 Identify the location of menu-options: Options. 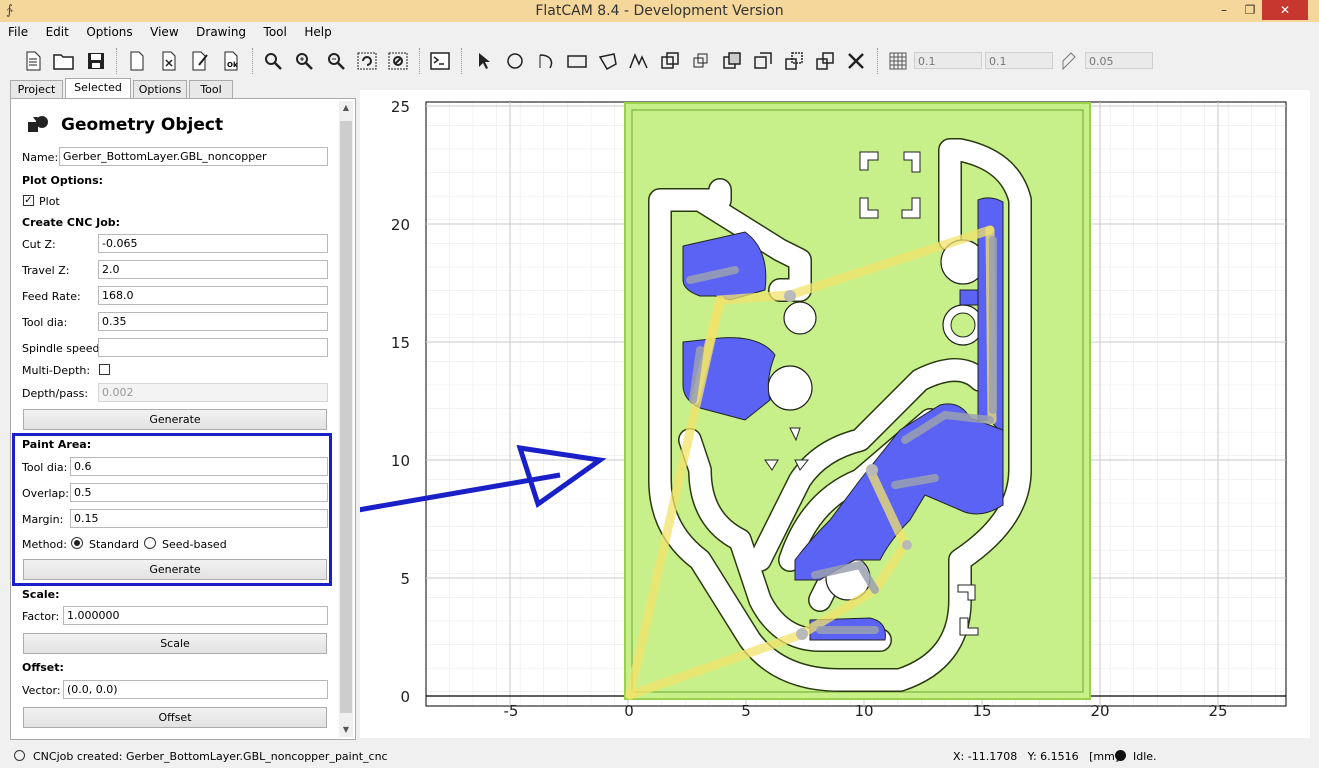
(108, 30).